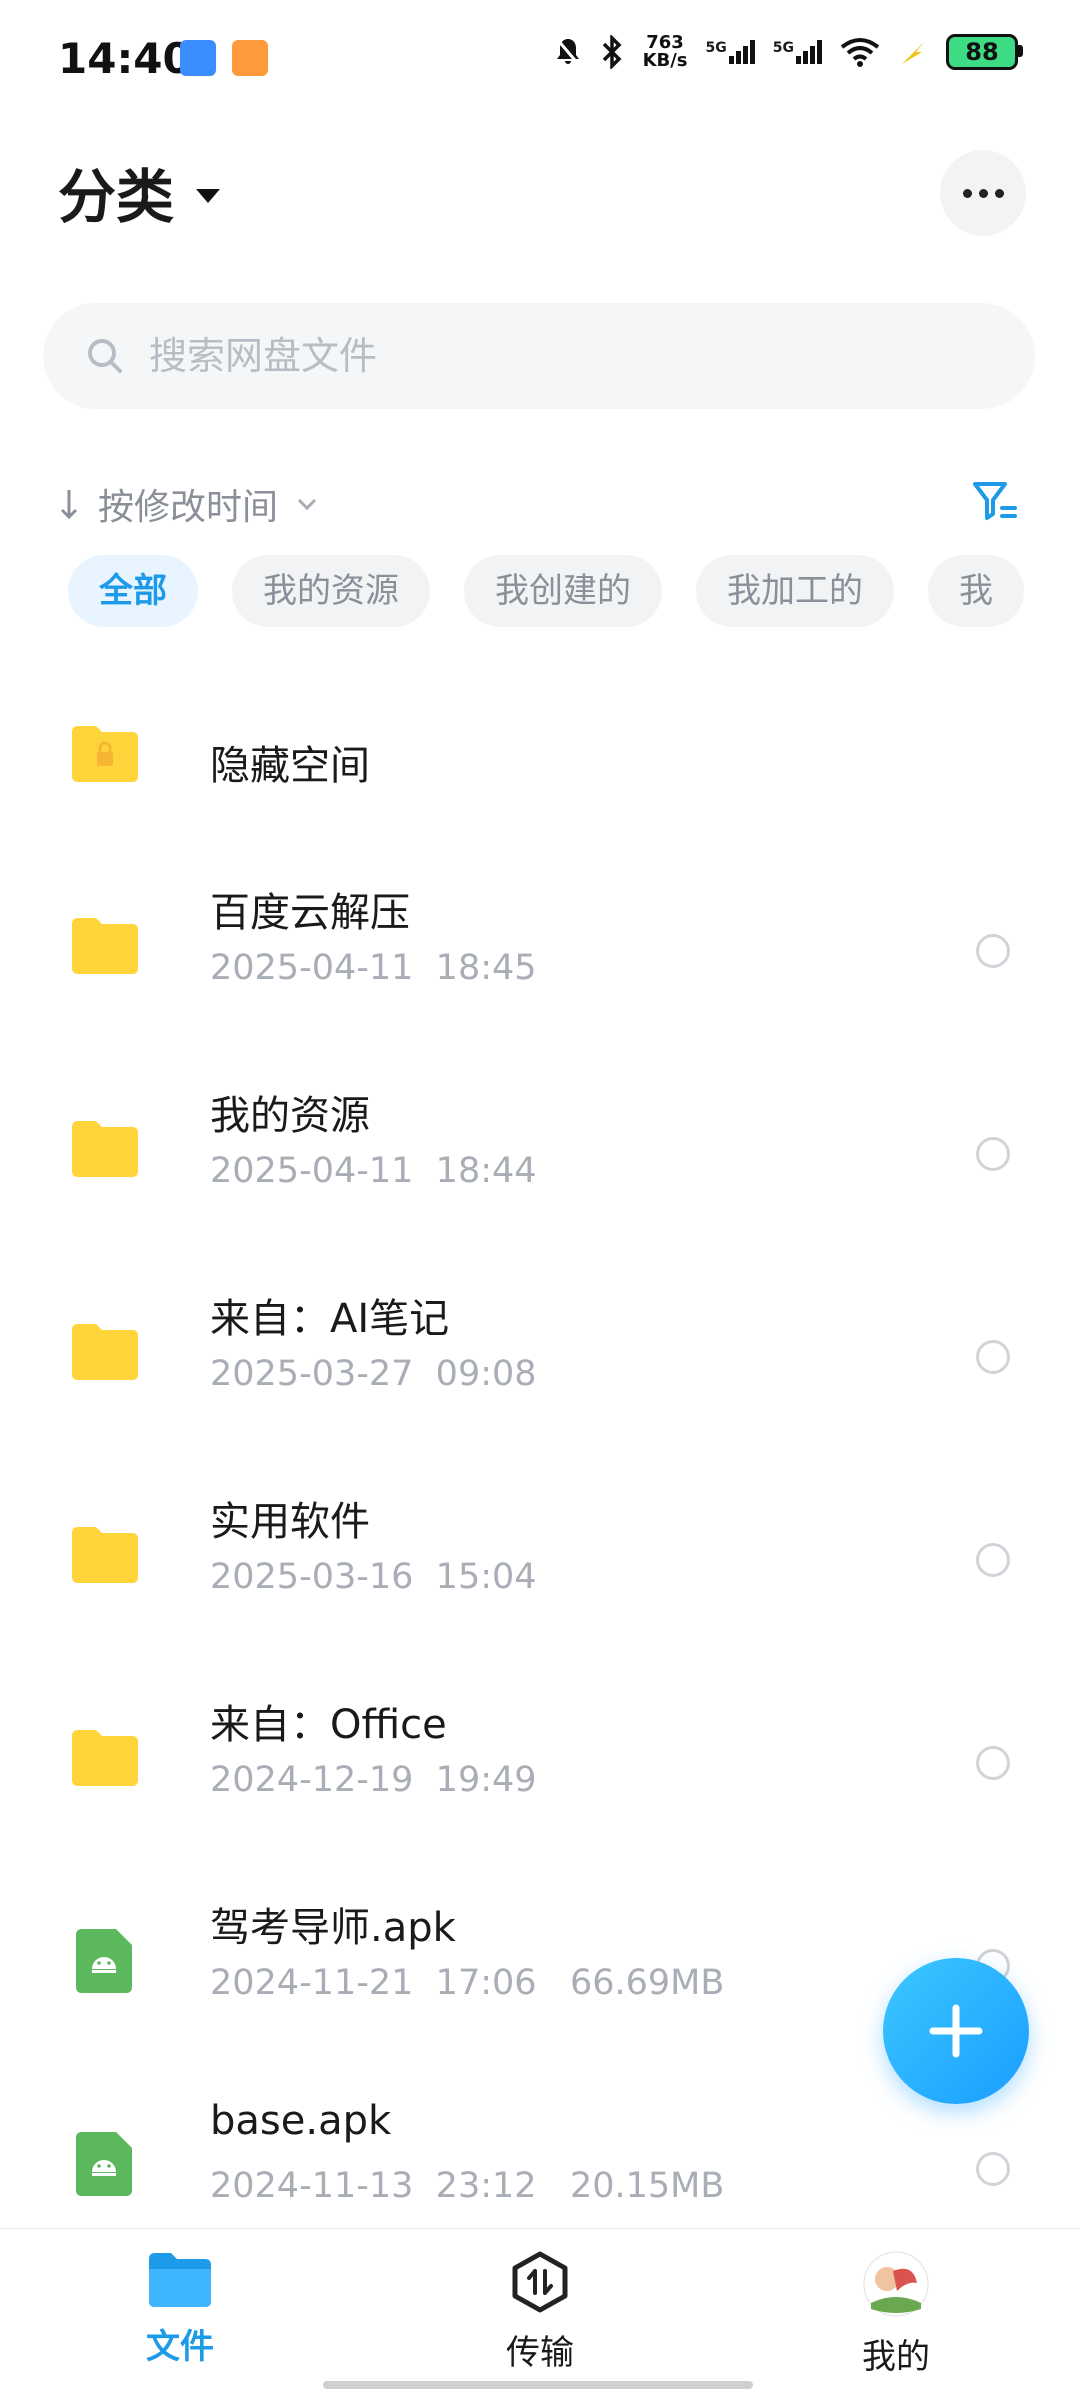  I want to click on list-item: 我的资源 2025-04-11 18:44, so click(540, 1160).